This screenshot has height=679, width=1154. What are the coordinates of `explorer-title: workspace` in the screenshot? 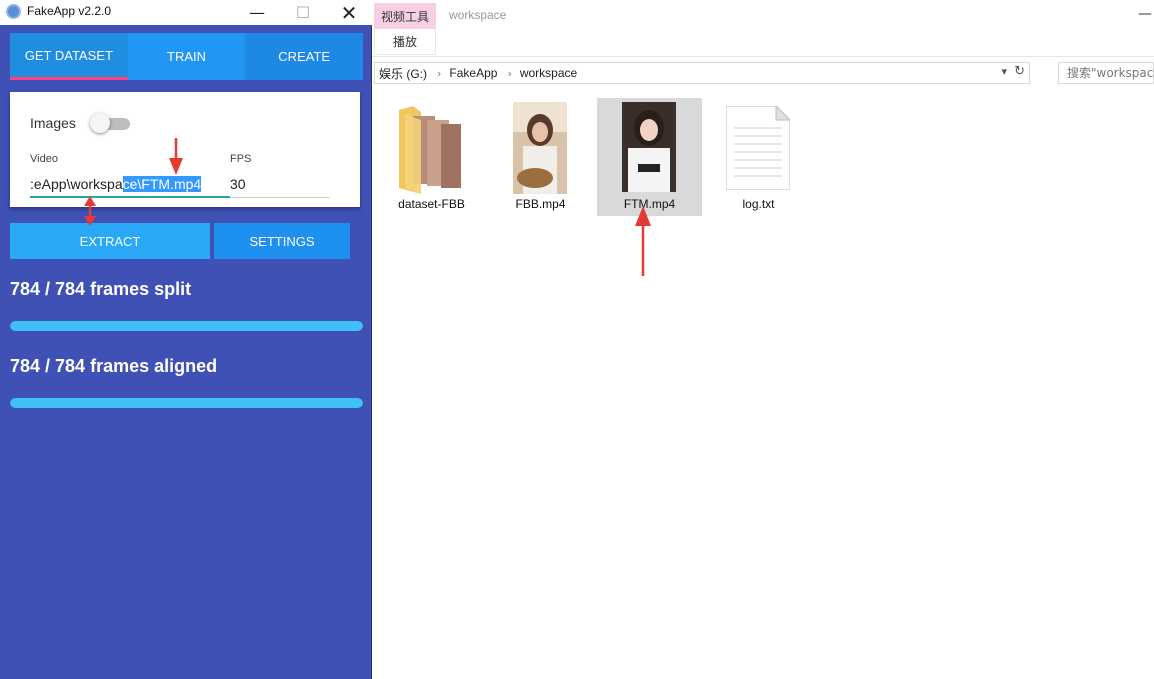 It's located at (478, 15).